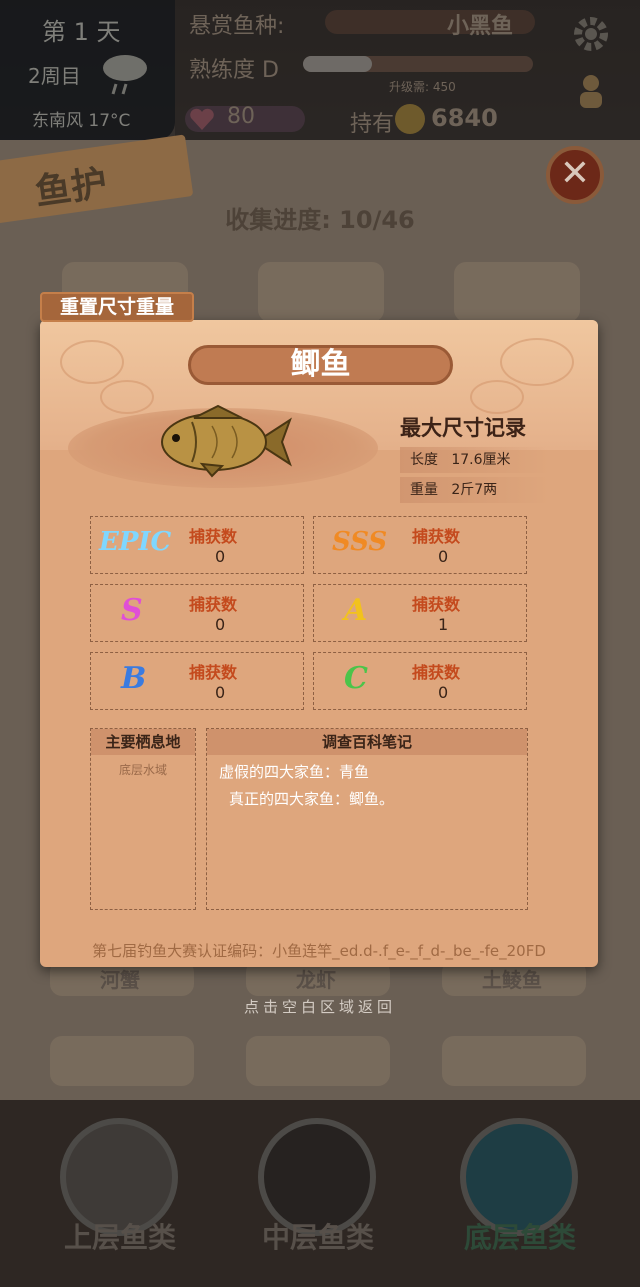 The width and height of the screenshot is (640, 1287). What do you see at coordinates (241, 116) in the screenshot?
I see `hp-value: 80` at bounding box center [241, 116].